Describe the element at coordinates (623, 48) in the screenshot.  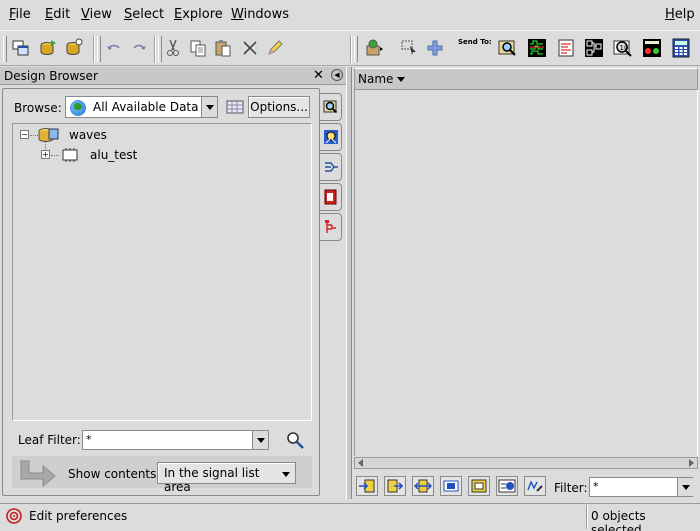
I see `send-to-watch-button: 10` at that location.